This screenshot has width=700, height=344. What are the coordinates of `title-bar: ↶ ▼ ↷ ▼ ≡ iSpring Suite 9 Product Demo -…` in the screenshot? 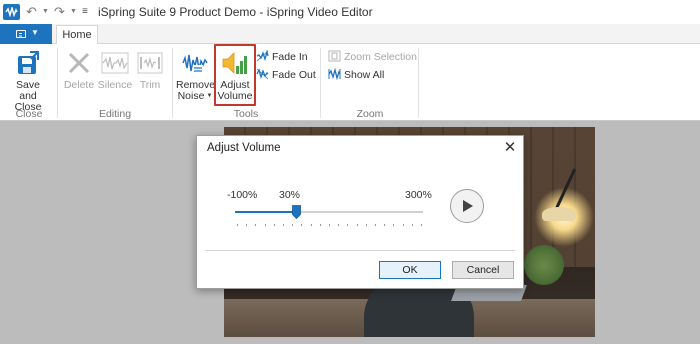 It's located at (350, 12).